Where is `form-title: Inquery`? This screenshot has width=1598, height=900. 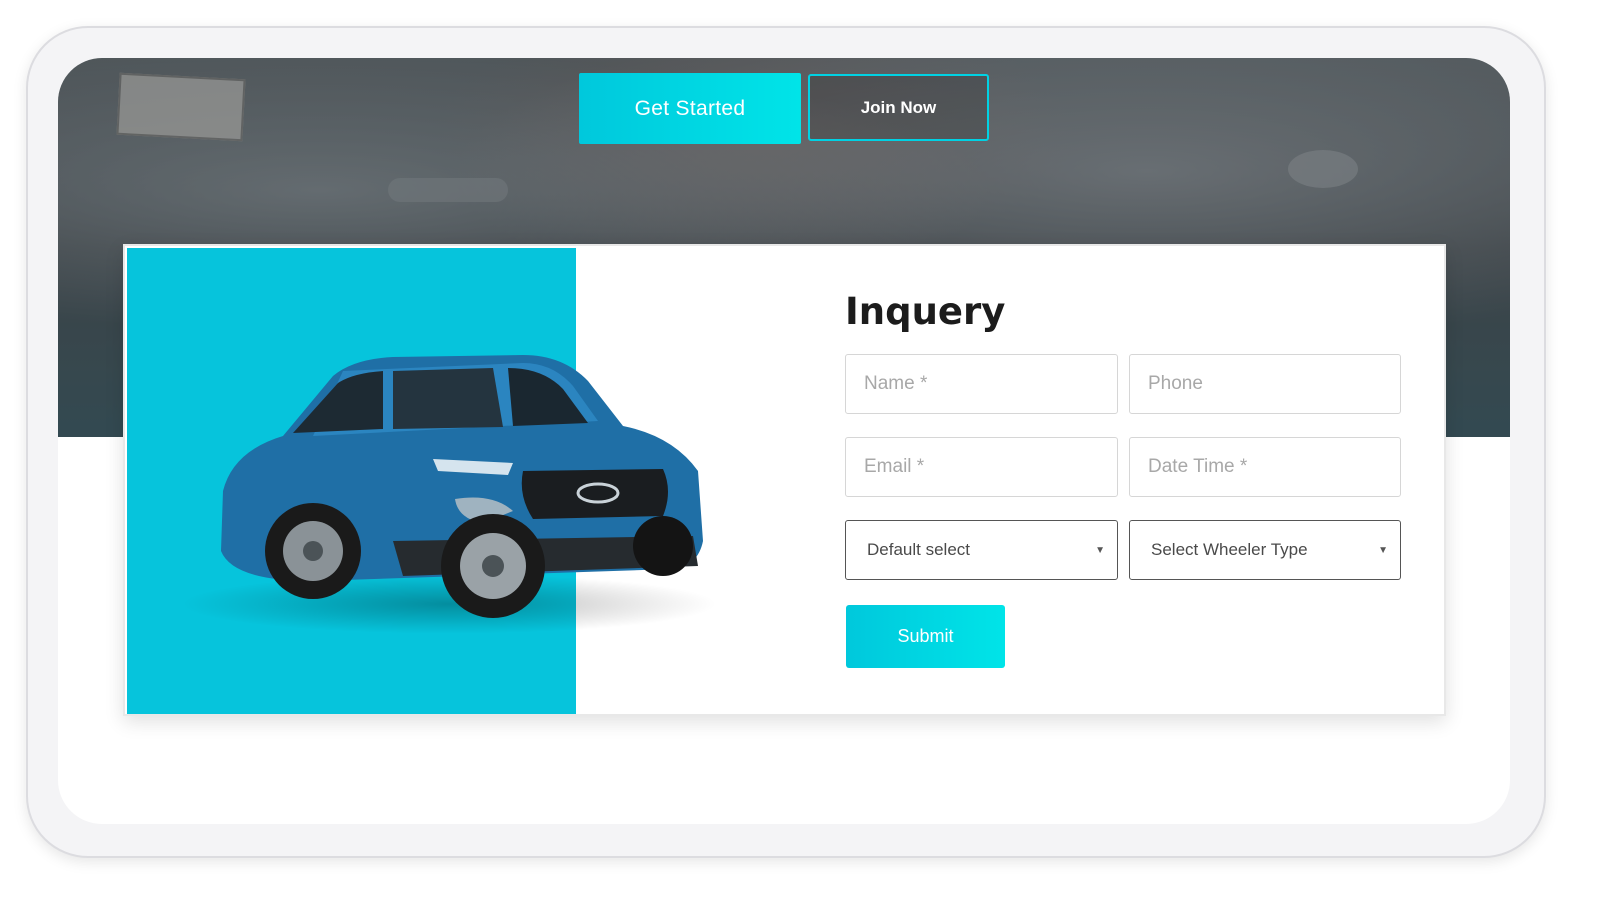 form-title: Inquery is located at coordinates (925, 311).